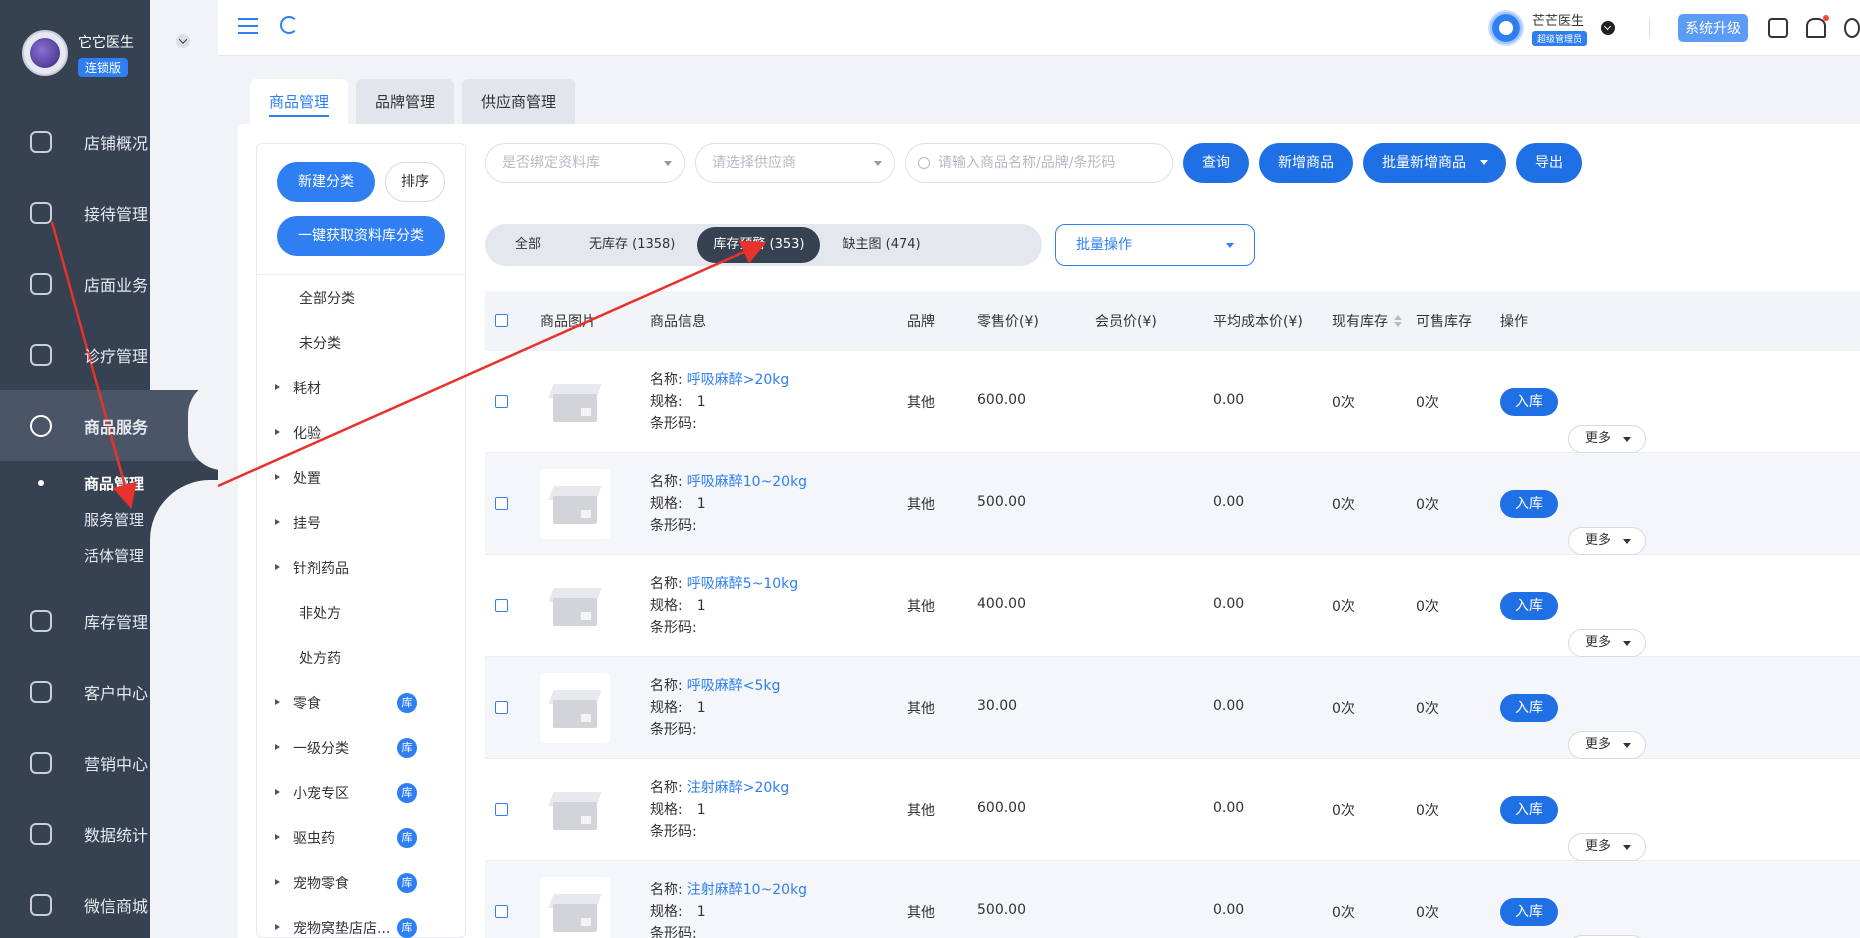 The image size is (1860, 938). What do you see at coordinates (361, 522) in the screenshot?
I see `category-item: 挂号` at bounding box center [361, 522].